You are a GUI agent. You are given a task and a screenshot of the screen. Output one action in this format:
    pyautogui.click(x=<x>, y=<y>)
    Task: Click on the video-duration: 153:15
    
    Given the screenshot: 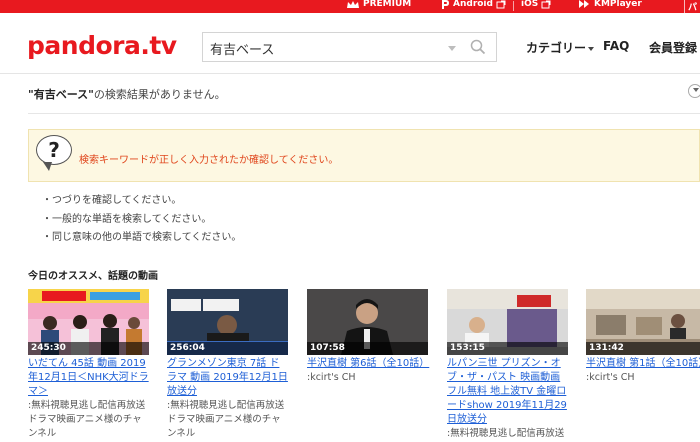 What is the action you would take?
    pyautogui.click(x=507, y=348)
    